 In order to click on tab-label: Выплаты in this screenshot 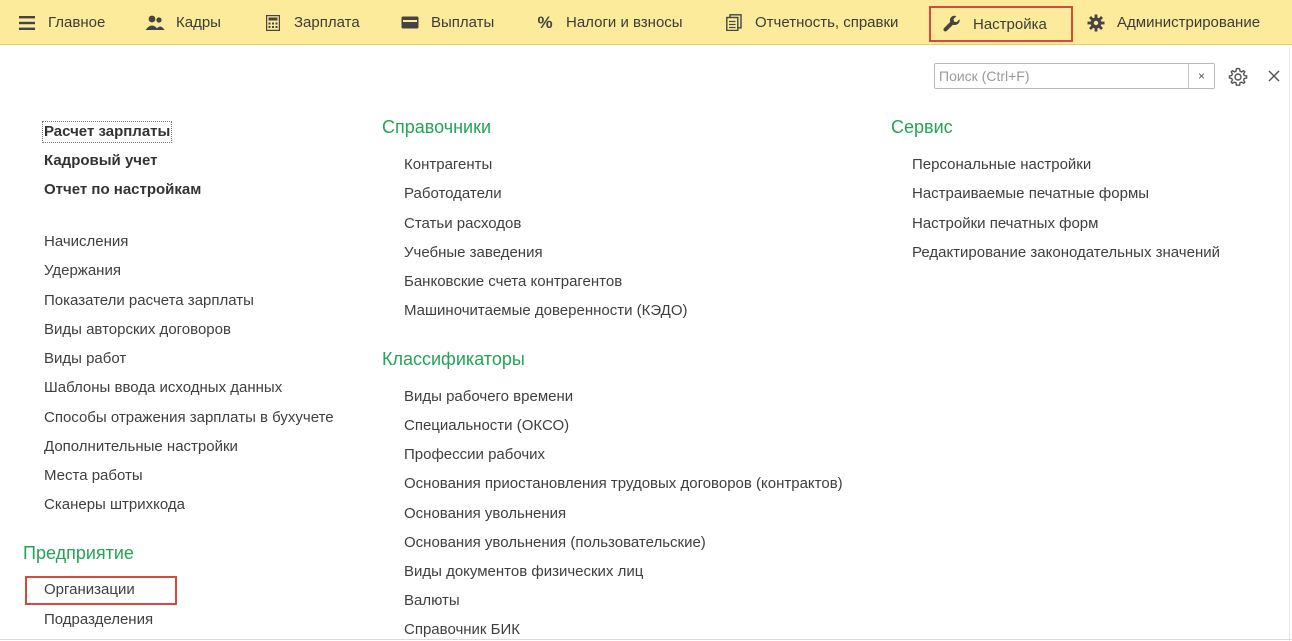, I will do `click(463, 22)`.